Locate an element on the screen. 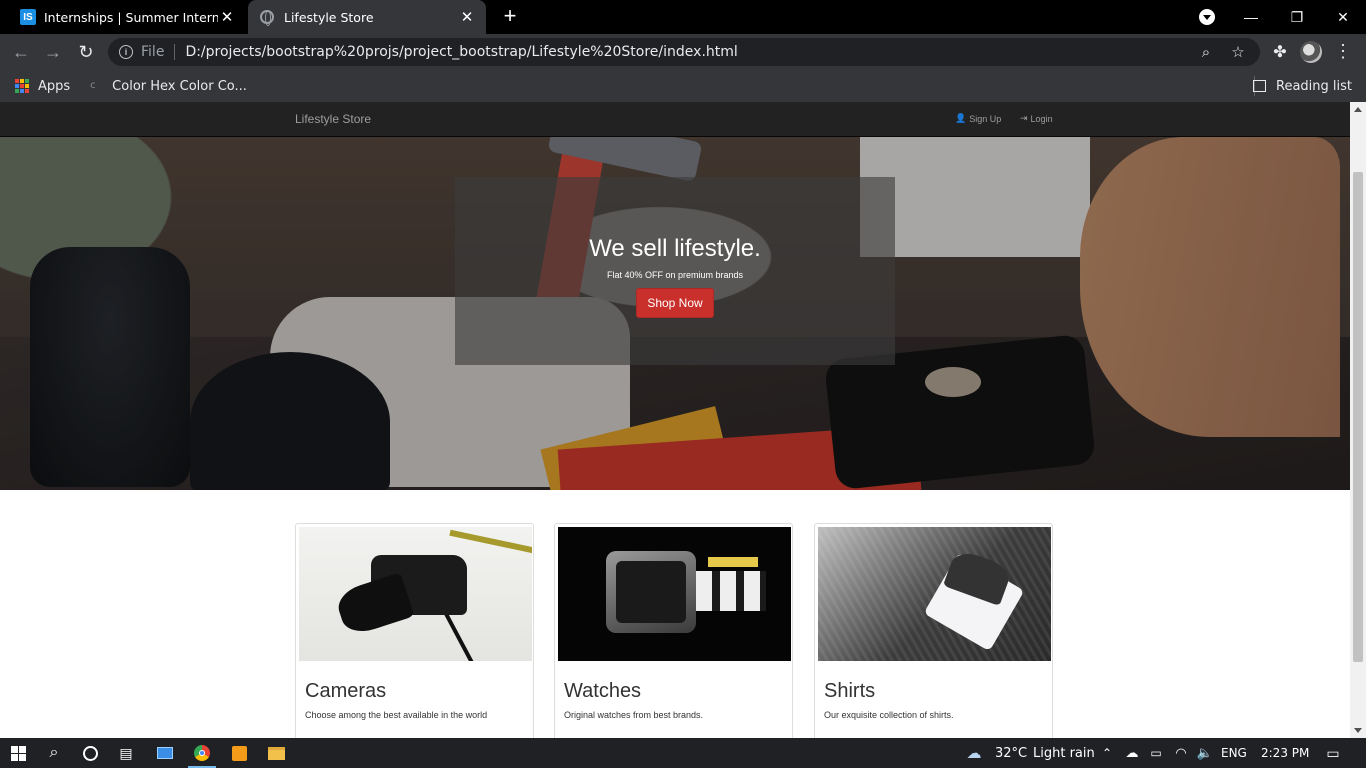 The height and width of the screenshot is (768, 1366). banner-subtitle: Flat 40% OFF on premium brands is located at coordinates (675, 275).